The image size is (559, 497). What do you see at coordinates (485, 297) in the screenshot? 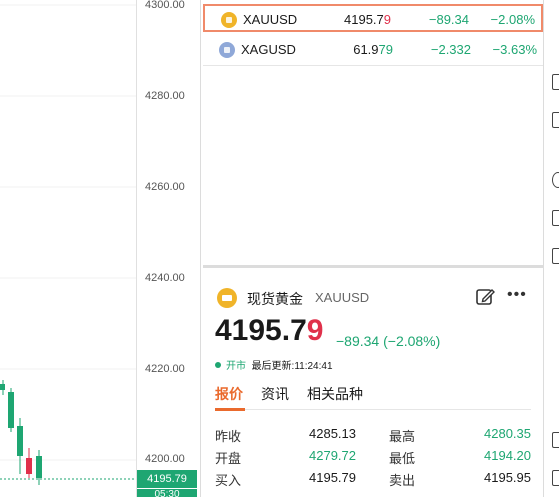
I see `edit-icon` at bounding box center [485, 297].